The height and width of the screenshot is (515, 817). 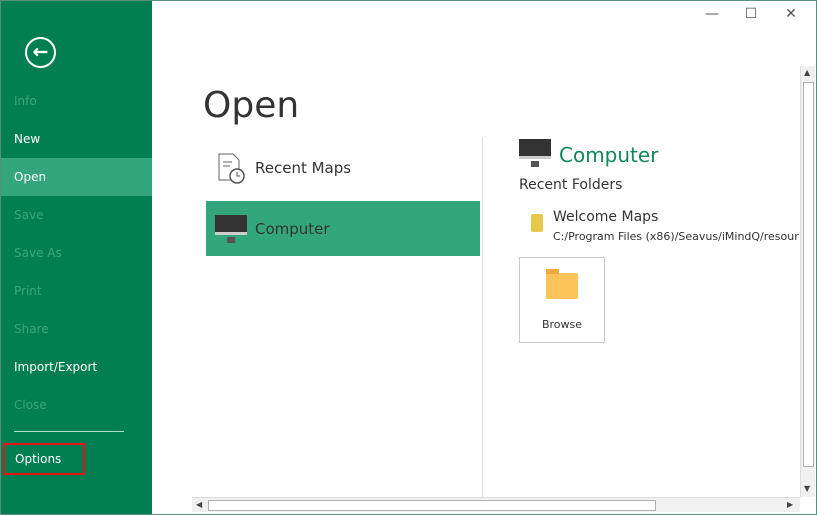 I want to click on sidebar-item-info: Info, so click(x=76, y=101).